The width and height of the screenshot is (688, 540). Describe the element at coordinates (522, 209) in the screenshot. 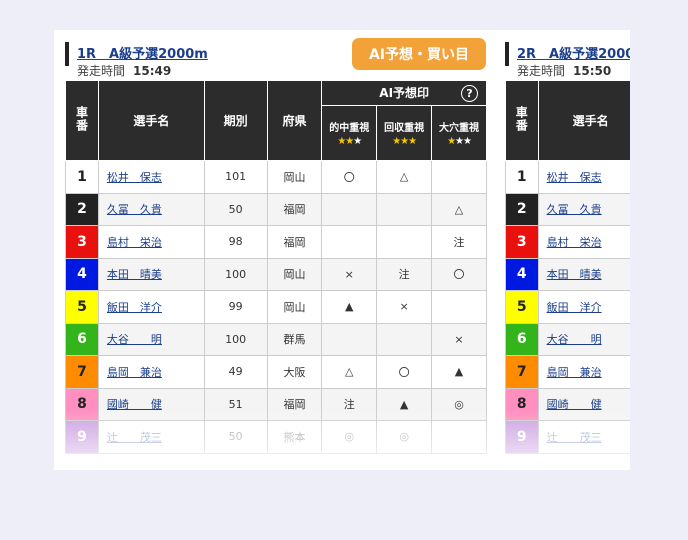

I see `car-number: 2` at that location.